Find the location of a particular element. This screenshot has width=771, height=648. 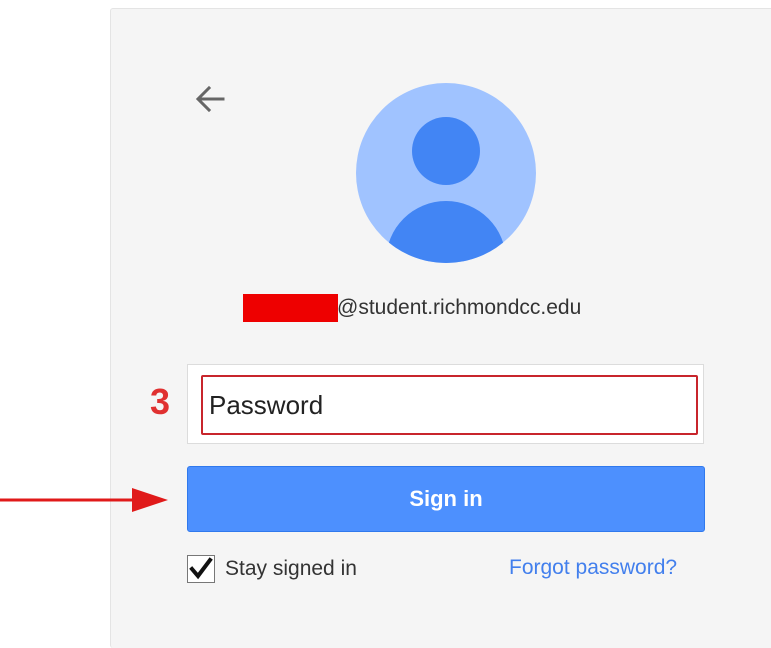

stay-signed-in-checkbox is located at coordinates (201, 569).